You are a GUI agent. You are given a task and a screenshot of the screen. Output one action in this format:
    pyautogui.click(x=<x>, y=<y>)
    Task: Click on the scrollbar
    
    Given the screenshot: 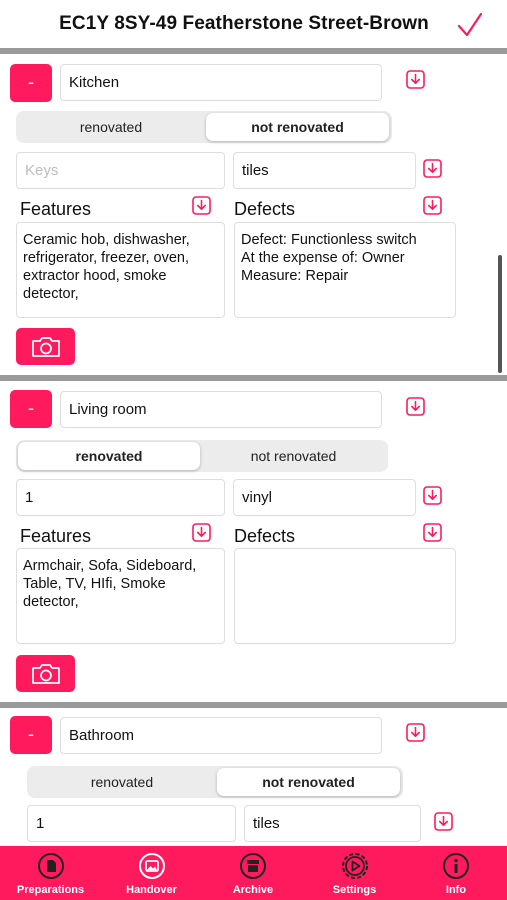 What is the action you would take?
    pyautogui.click(x=500, y=314)
    